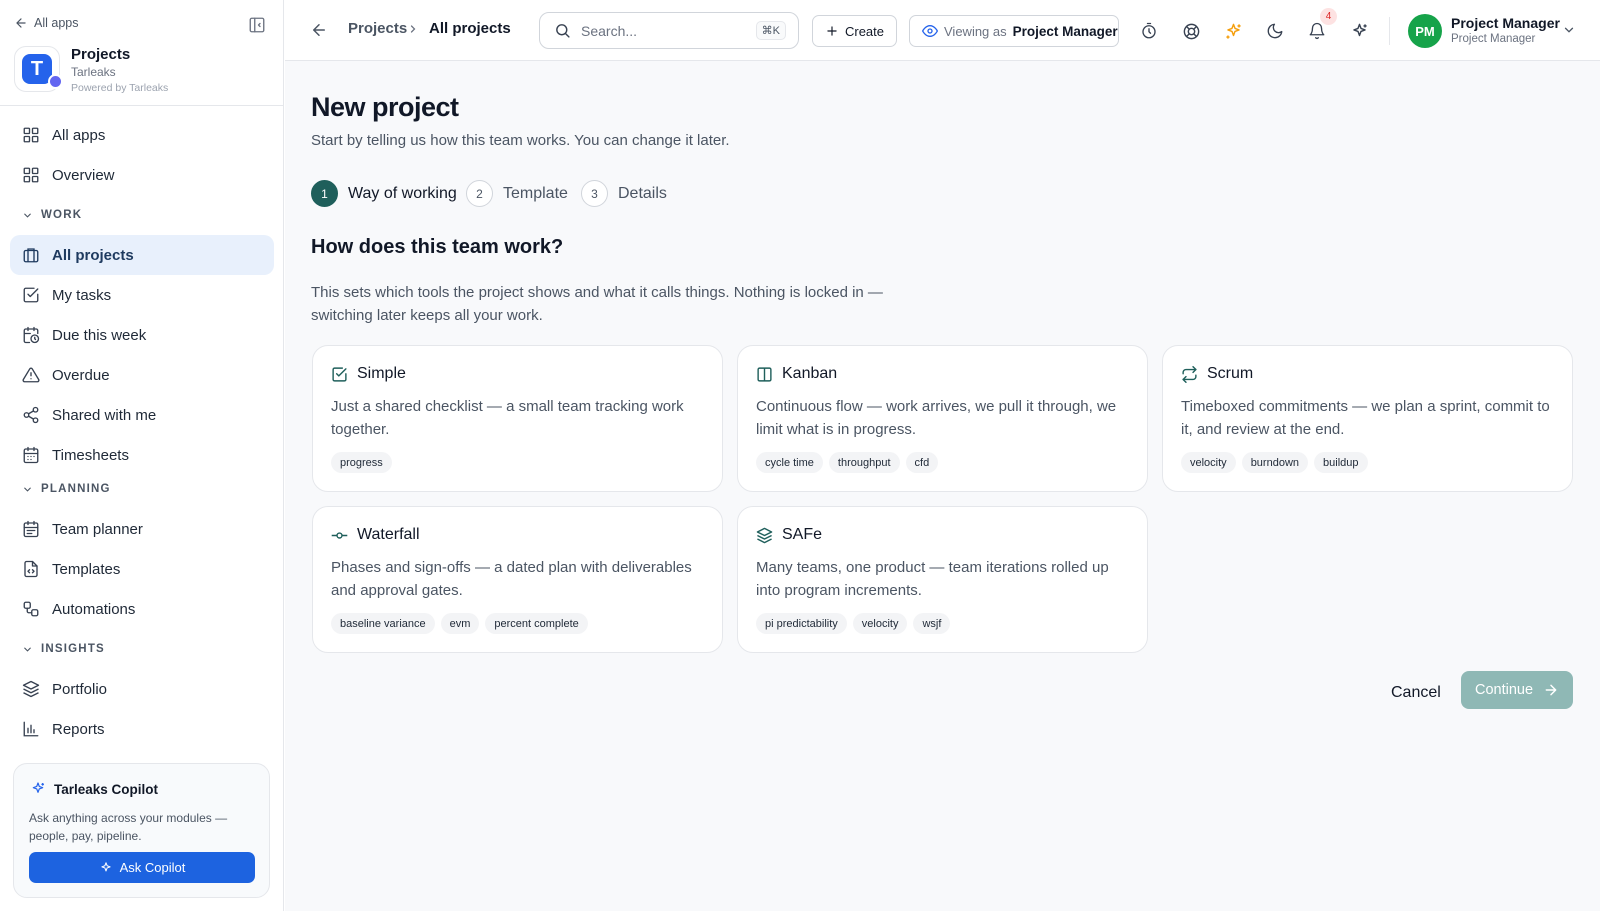 Image resolution: width=1600 pixels, height=911 pixels. What do you see at coordinates (1425, 31) in the screenshot?
I see `avatar: PM` at bounding box center [1425, 31].